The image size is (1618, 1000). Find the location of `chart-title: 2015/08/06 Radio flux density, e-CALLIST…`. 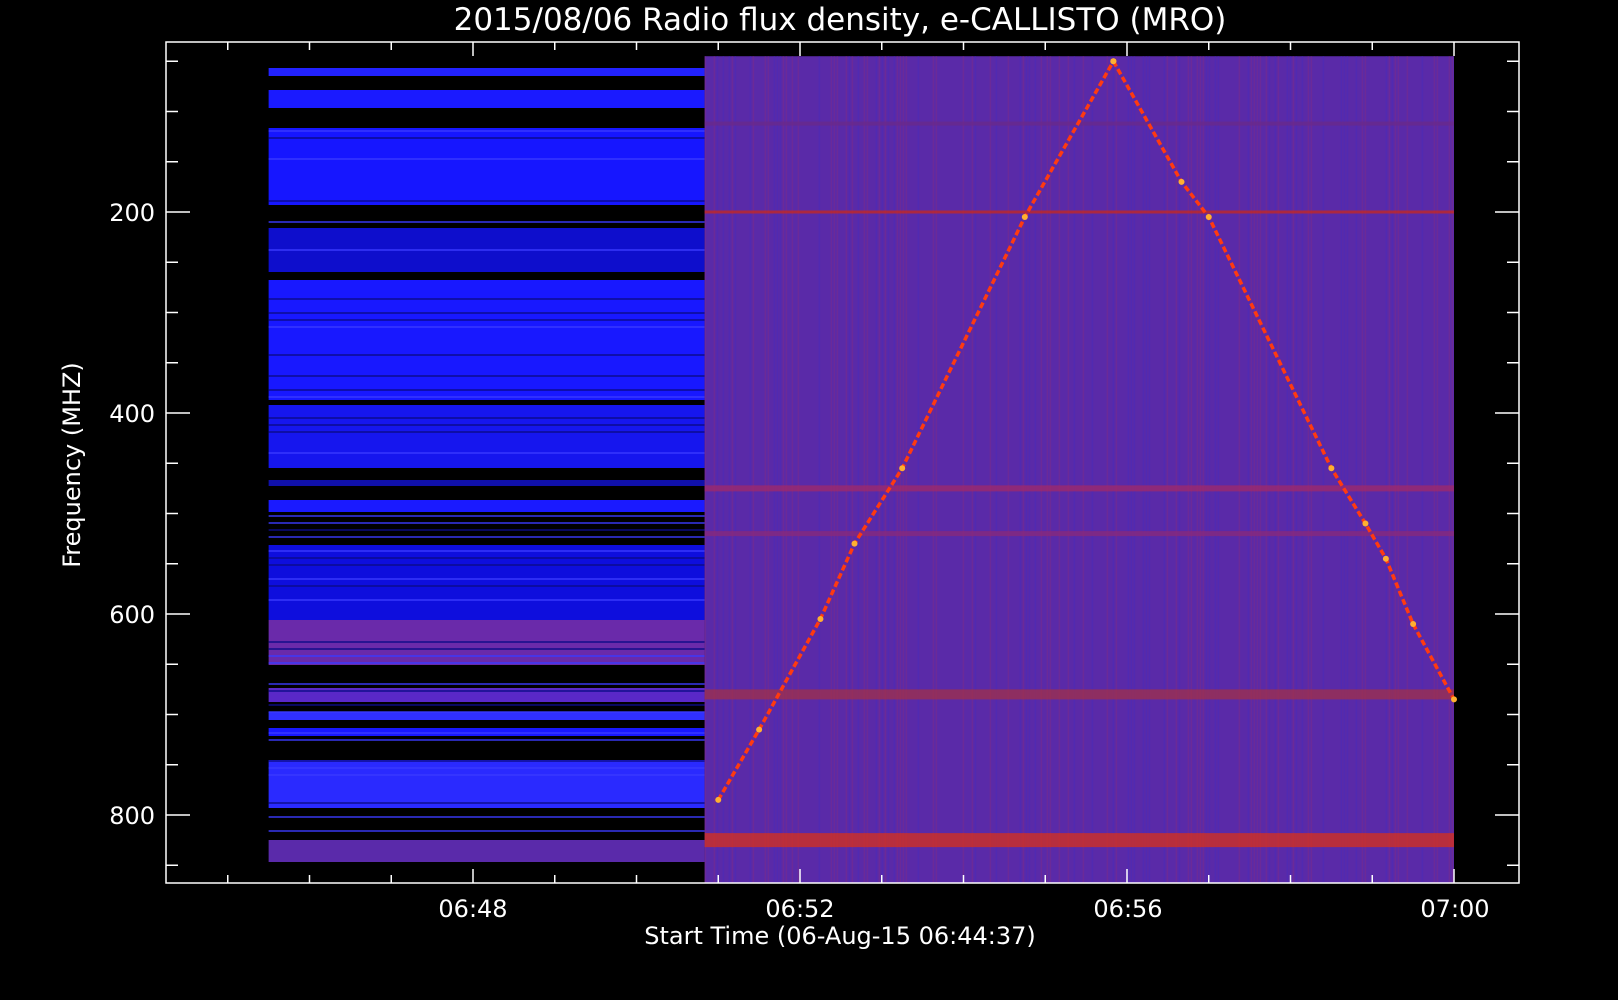

chart-title: 2015/08/06 Radio flux density, e-CALLIST… is located at coordinates (840, 20).